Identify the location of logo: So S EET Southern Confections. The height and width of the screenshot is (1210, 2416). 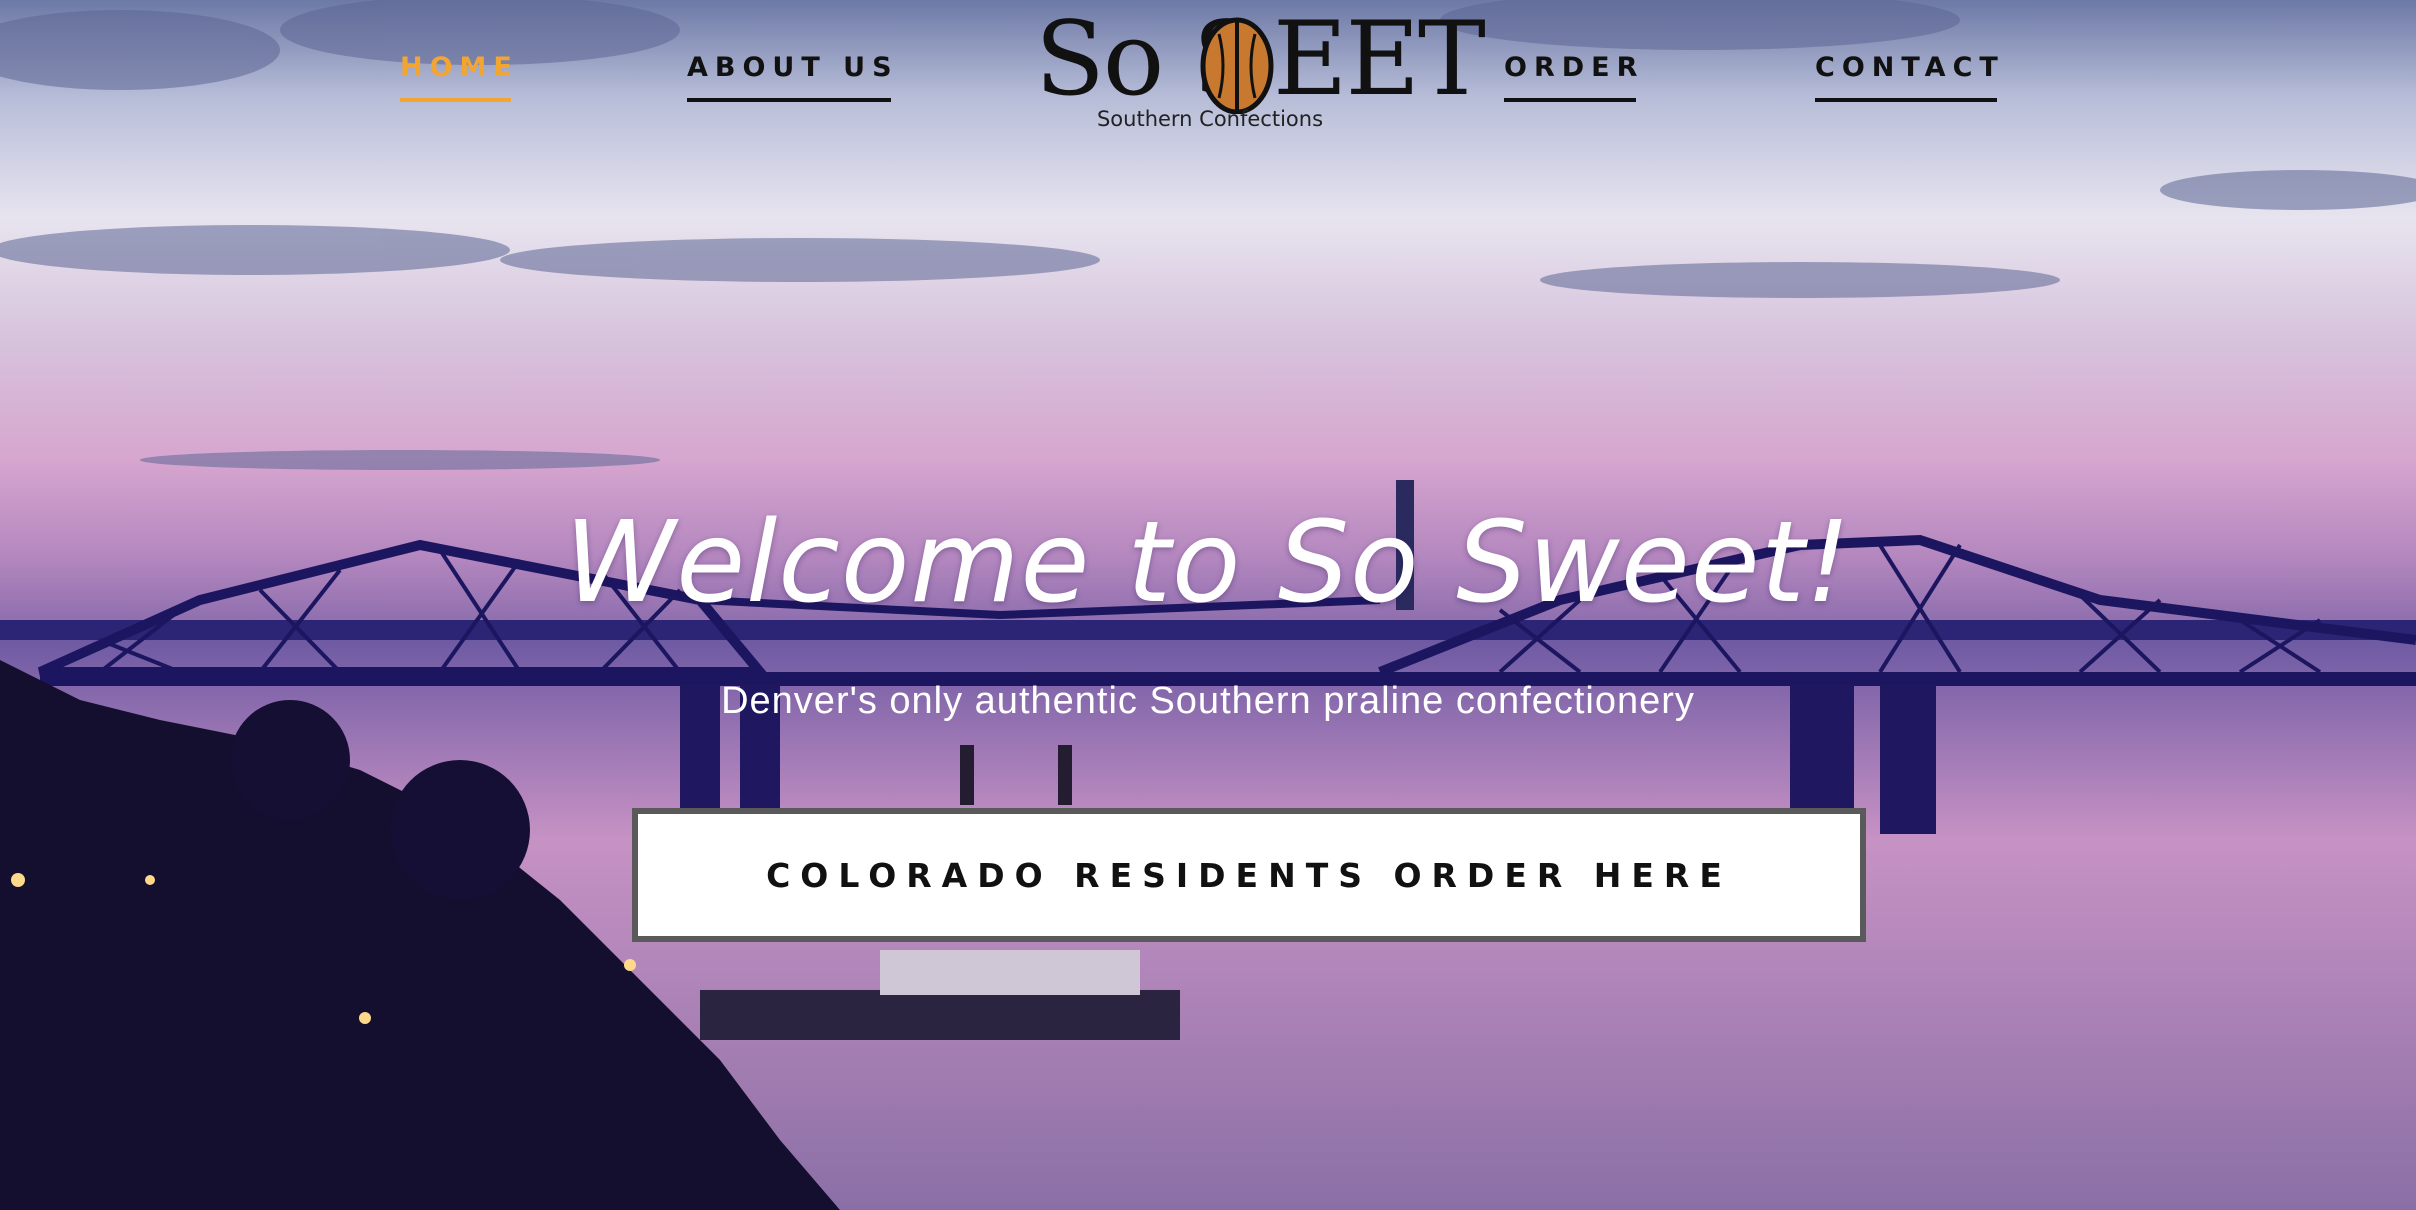
(1260, 71).